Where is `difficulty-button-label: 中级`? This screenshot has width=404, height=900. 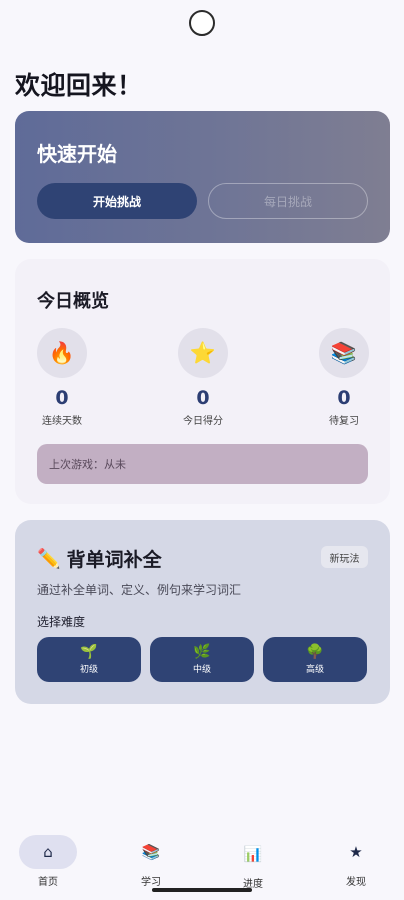 difficulty-button-label: 中级 is located at coordinates (201, 670).